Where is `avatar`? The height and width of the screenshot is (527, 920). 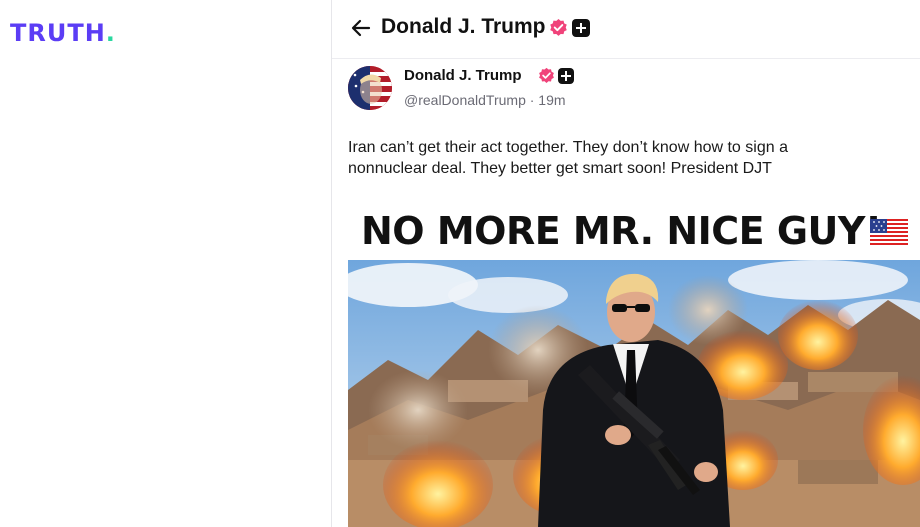
avatar is located at coordinates (370, 88).